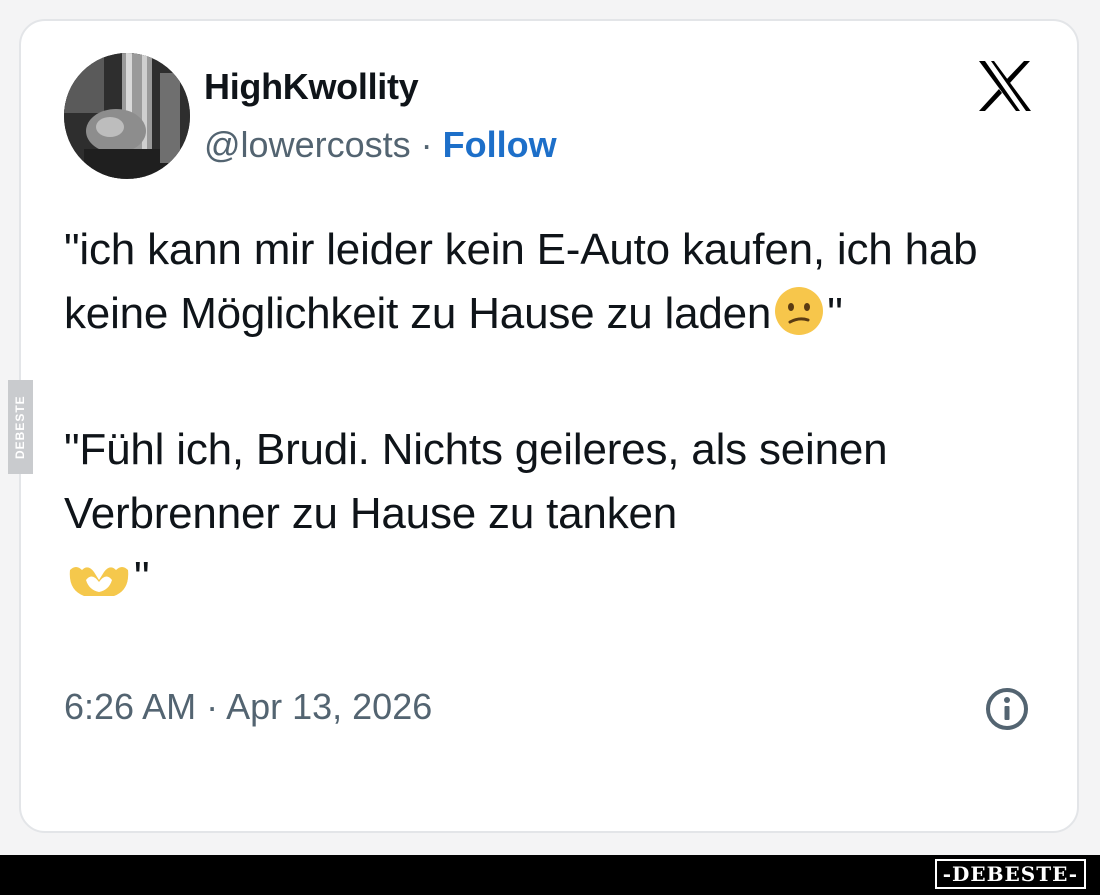  What do you see at coordinates (500, 144) in the screenshot?
I see `follow-button: Follow` at bounding box center [500, 144].